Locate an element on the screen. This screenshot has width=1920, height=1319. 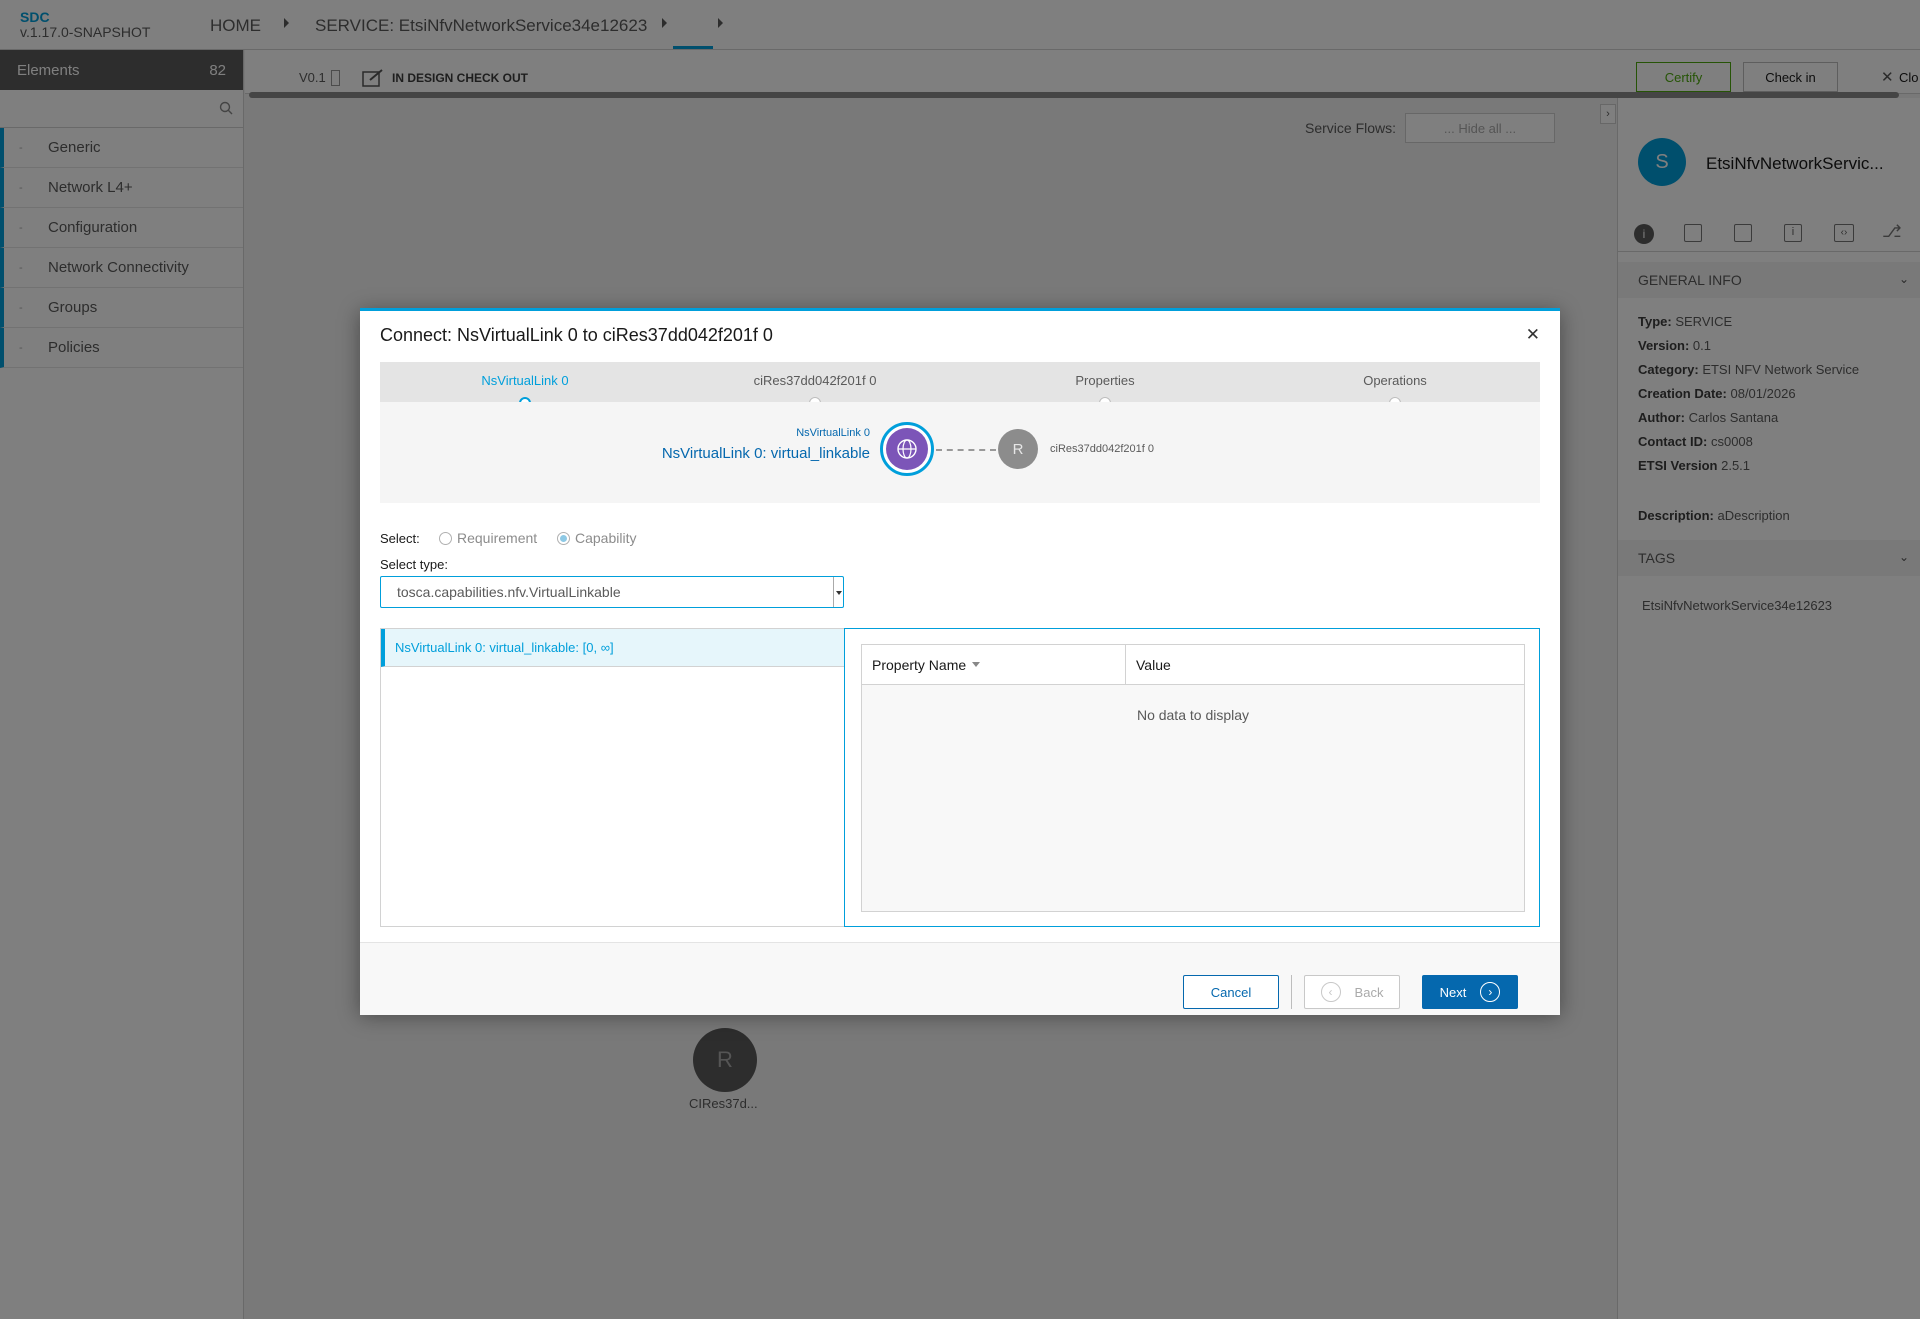
from-node-capability-label: NsVirtualLink 0: virtual_linkable is located at coordinates (765, 453).